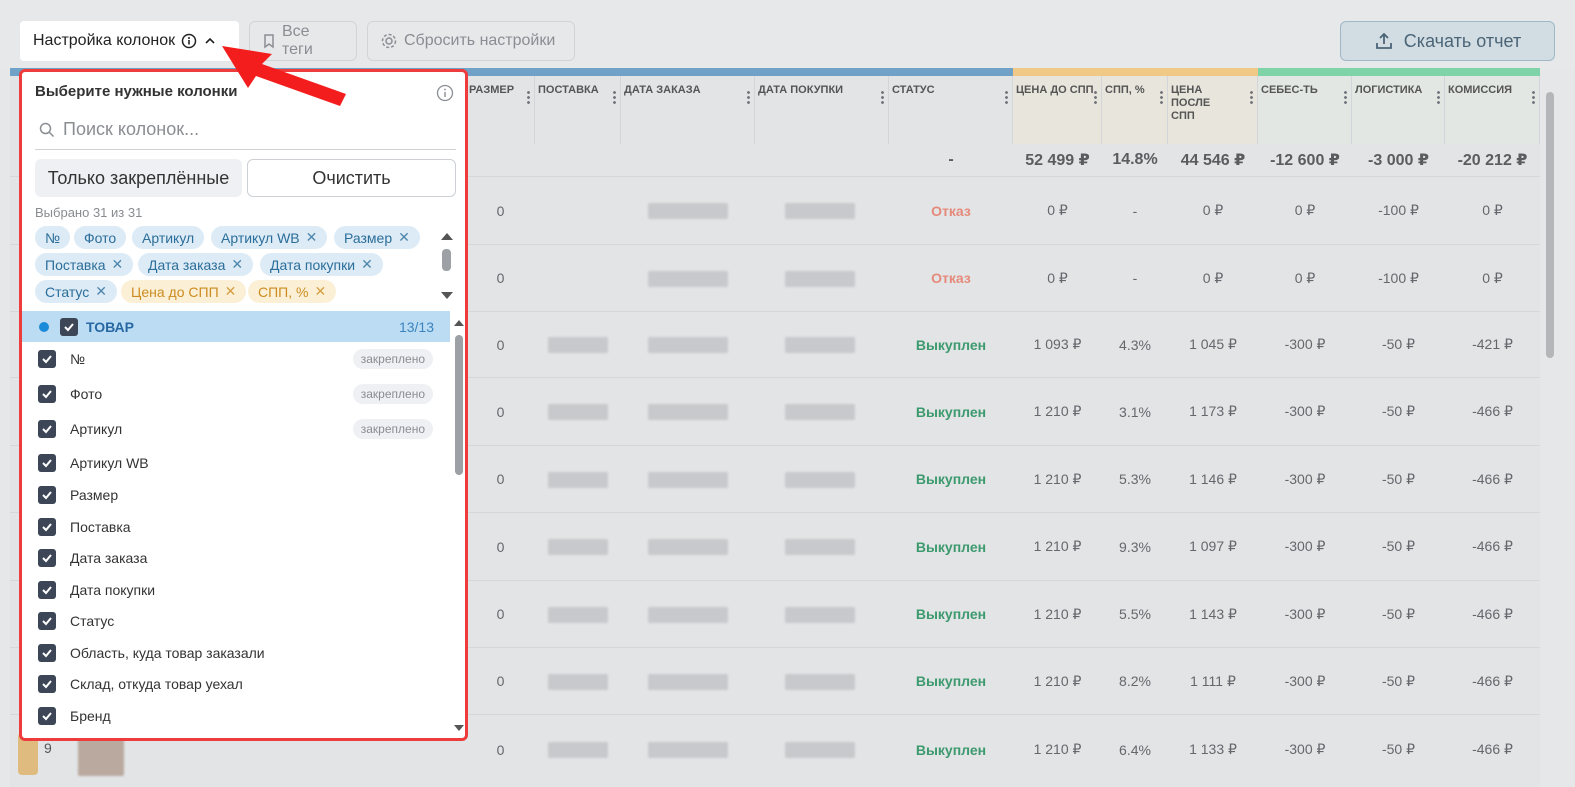 Image resolution: width=1575 pixels, height=787 pixels. What do you see at coordinates (1398, 210) in the screenshot?
I see `cell-logistics: -100 ₽` at bounding box center [1398, 210].